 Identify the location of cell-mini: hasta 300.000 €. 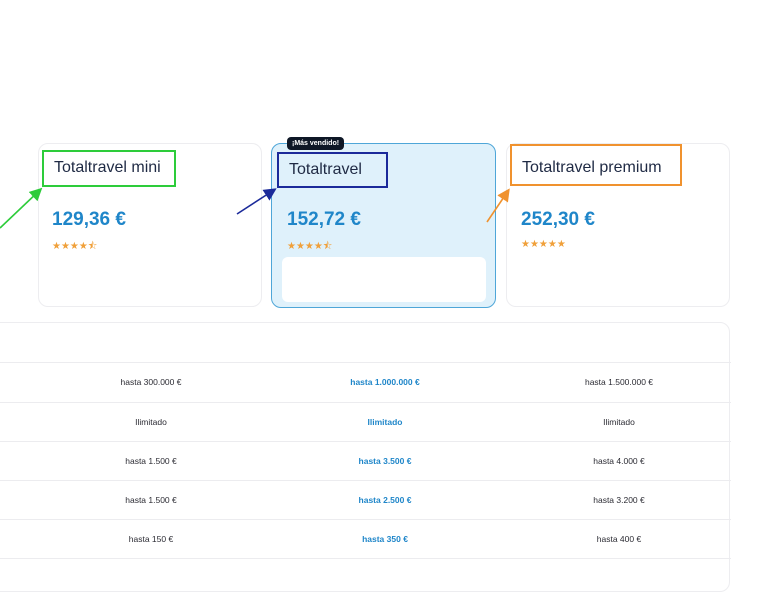
(151, 382).